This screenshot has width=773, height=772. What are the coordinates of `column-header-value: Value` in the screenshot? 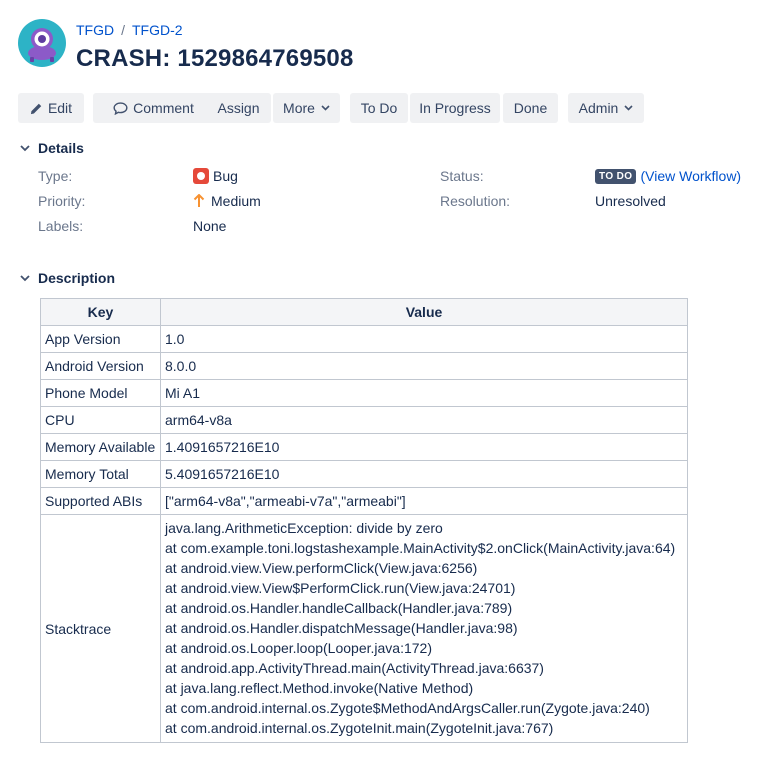 It's located at (424, 312).